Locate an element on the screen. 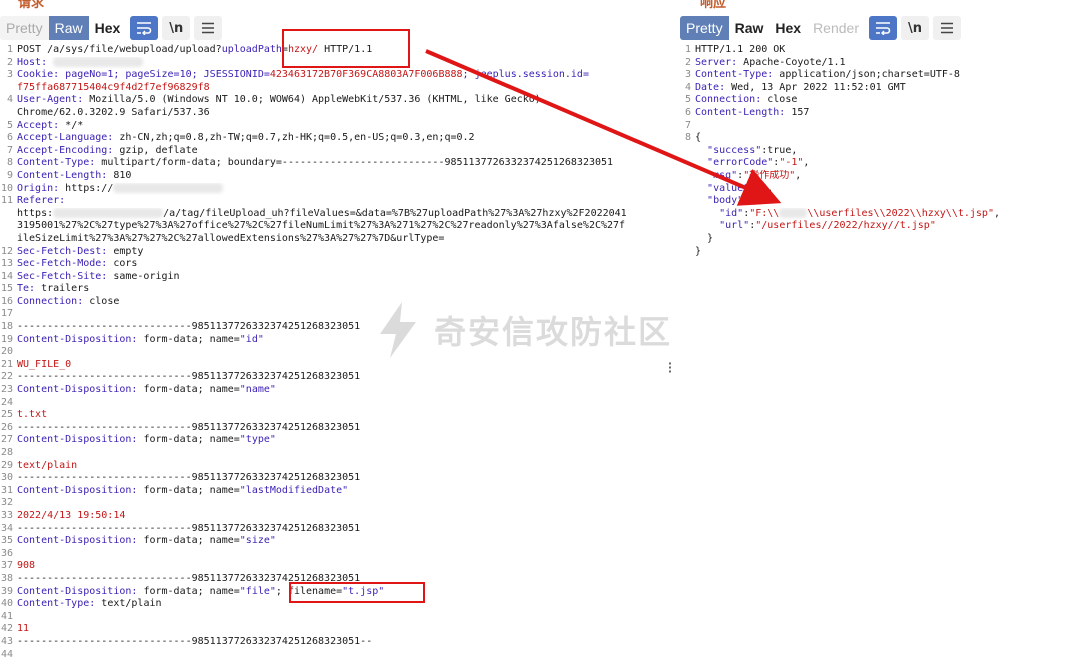 The height and width of the screenshot is (670, 1080). code-token: "msg" is located at coordinates (722, 175).